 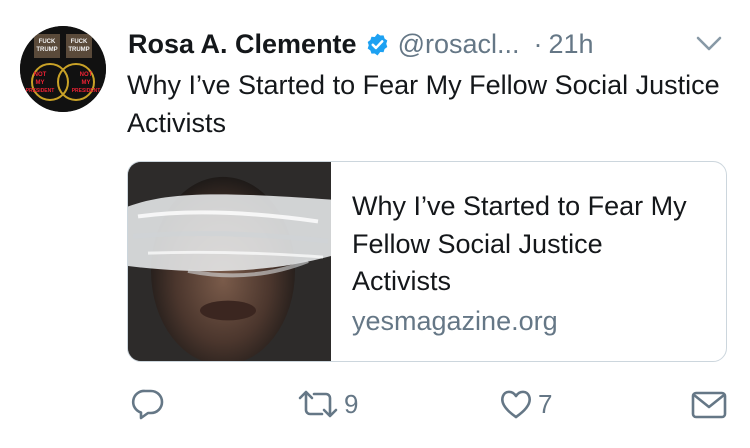 I want to click on avatar-text-trump-left: TRUMP, so click(x=46, y=50).